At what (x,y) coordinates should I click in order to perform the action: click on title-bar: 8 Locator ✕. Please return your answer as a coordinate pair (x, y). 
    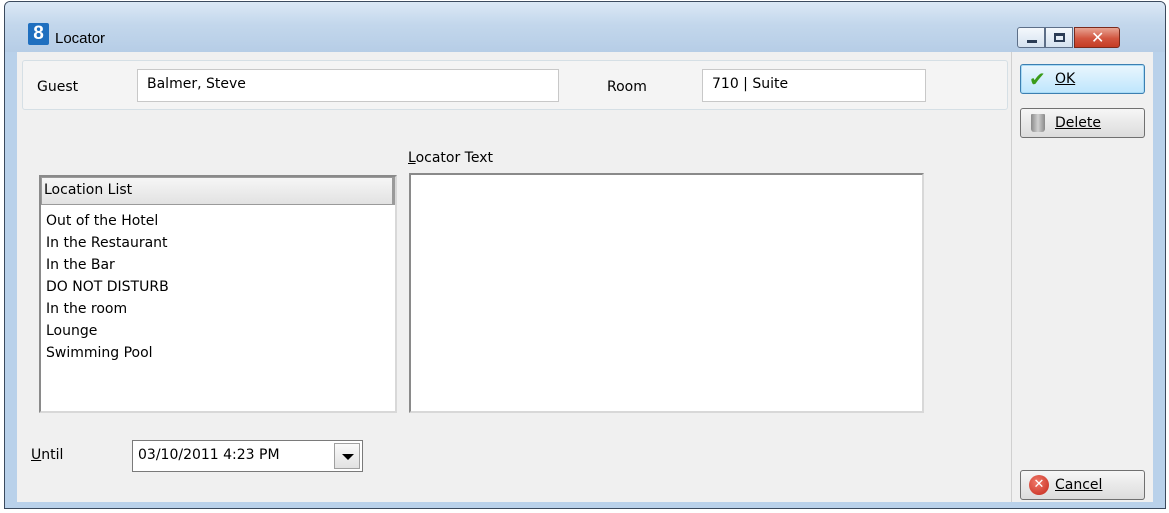
    Looking at the image, I should click on (585, 27).